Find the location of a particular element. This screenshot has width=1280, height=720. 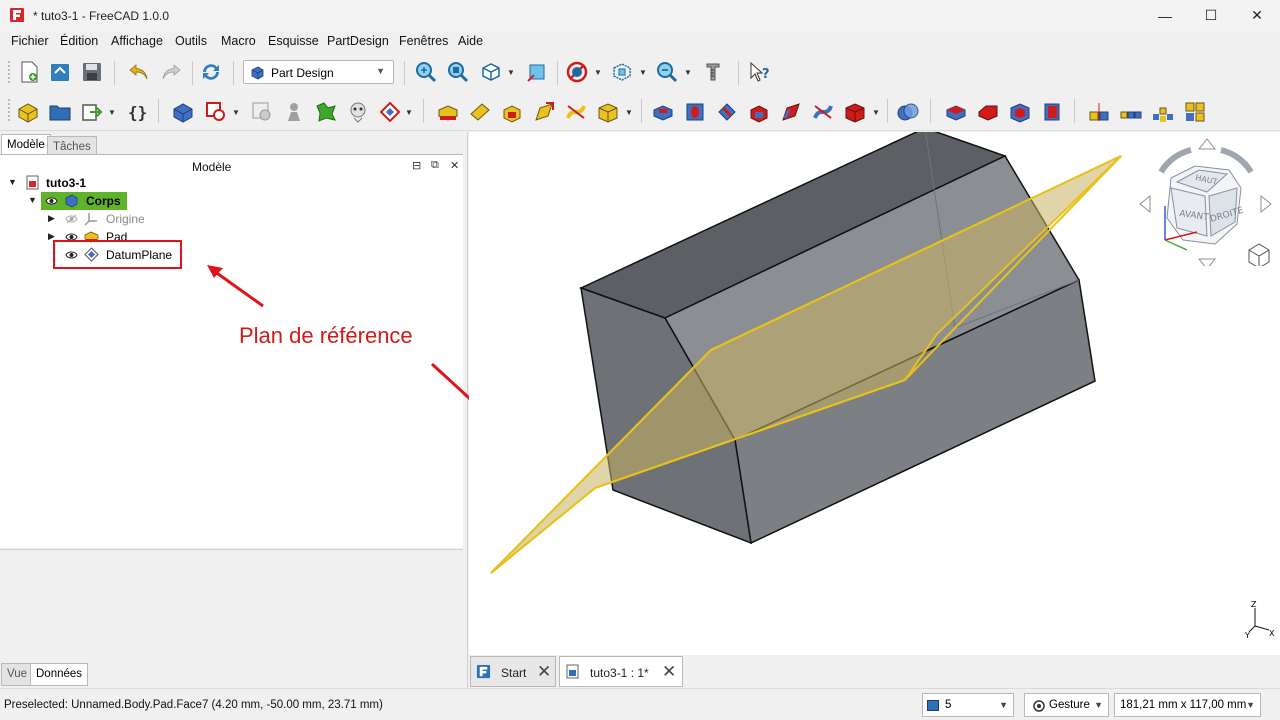

tab-vue: Vue is located at coordinates (17, 674).